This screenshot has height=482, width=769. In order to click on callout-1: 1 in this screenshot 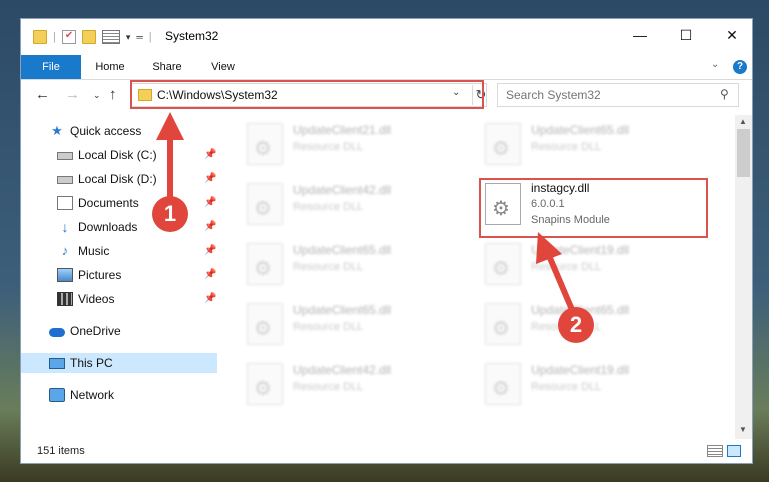, I will do `click(170, 214)`.